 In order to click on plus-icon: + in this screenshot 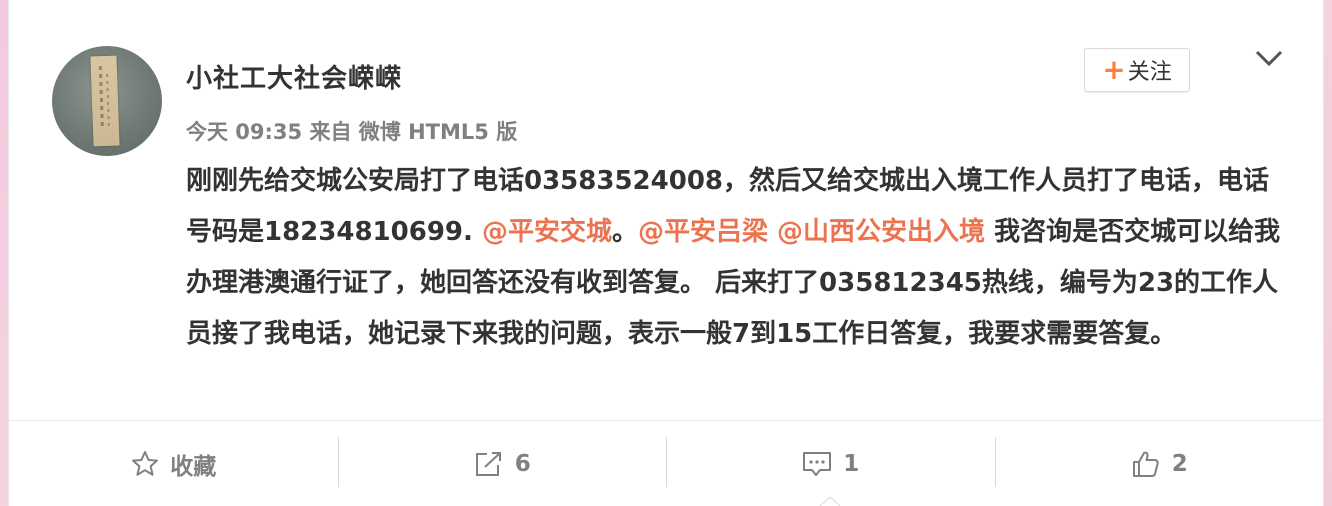, I will do `click(1114, 69)`.